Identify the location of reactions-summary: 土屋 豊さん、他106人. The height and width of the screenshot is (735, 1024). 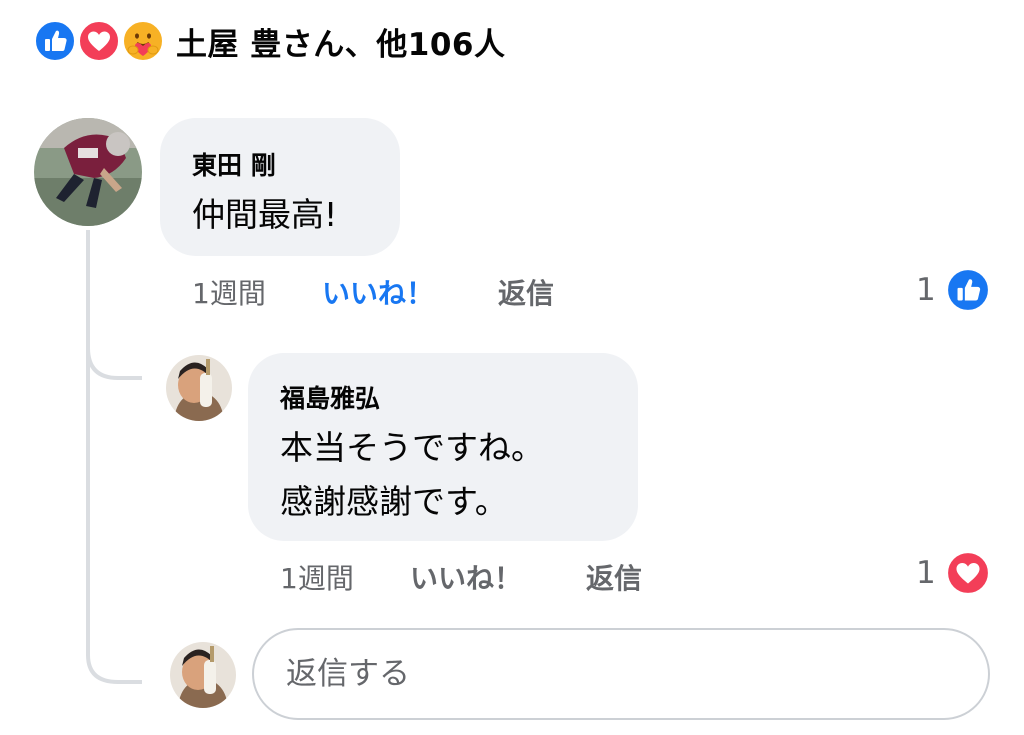
(270, 41).